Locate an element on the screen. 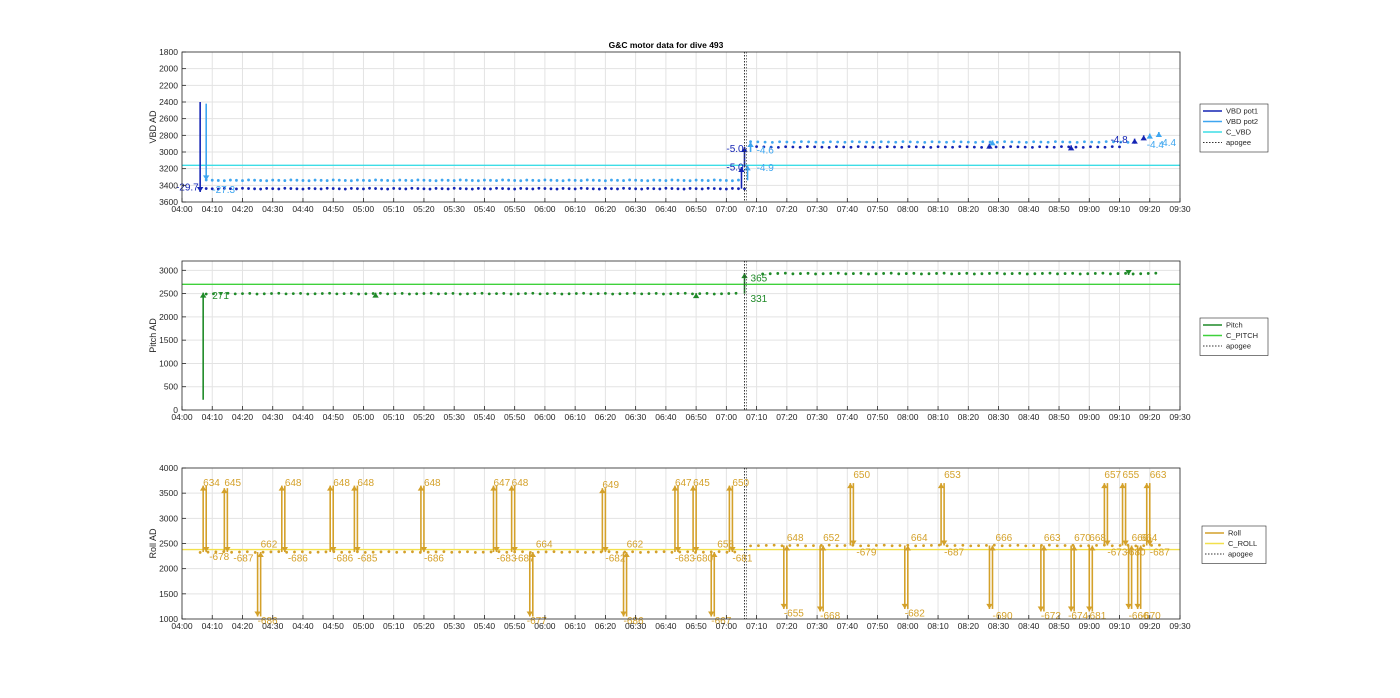 This screenshot has width=1400, height=698. x-tick-label: 06:20 is located at coordinates (606, 626).